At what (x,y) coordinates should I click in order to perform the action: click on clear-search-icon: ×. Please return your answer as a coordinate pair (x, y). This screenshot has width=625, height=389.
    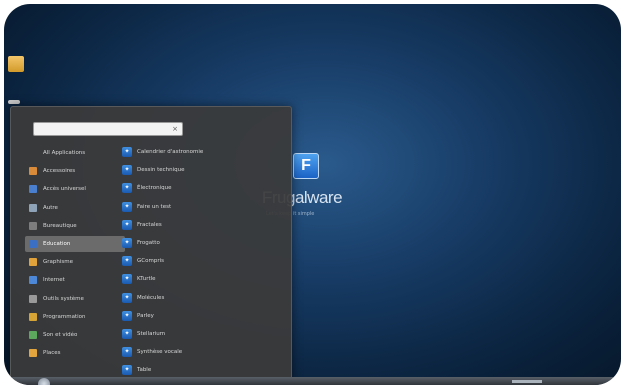
    Looking at the image, I should click on (175, 129).